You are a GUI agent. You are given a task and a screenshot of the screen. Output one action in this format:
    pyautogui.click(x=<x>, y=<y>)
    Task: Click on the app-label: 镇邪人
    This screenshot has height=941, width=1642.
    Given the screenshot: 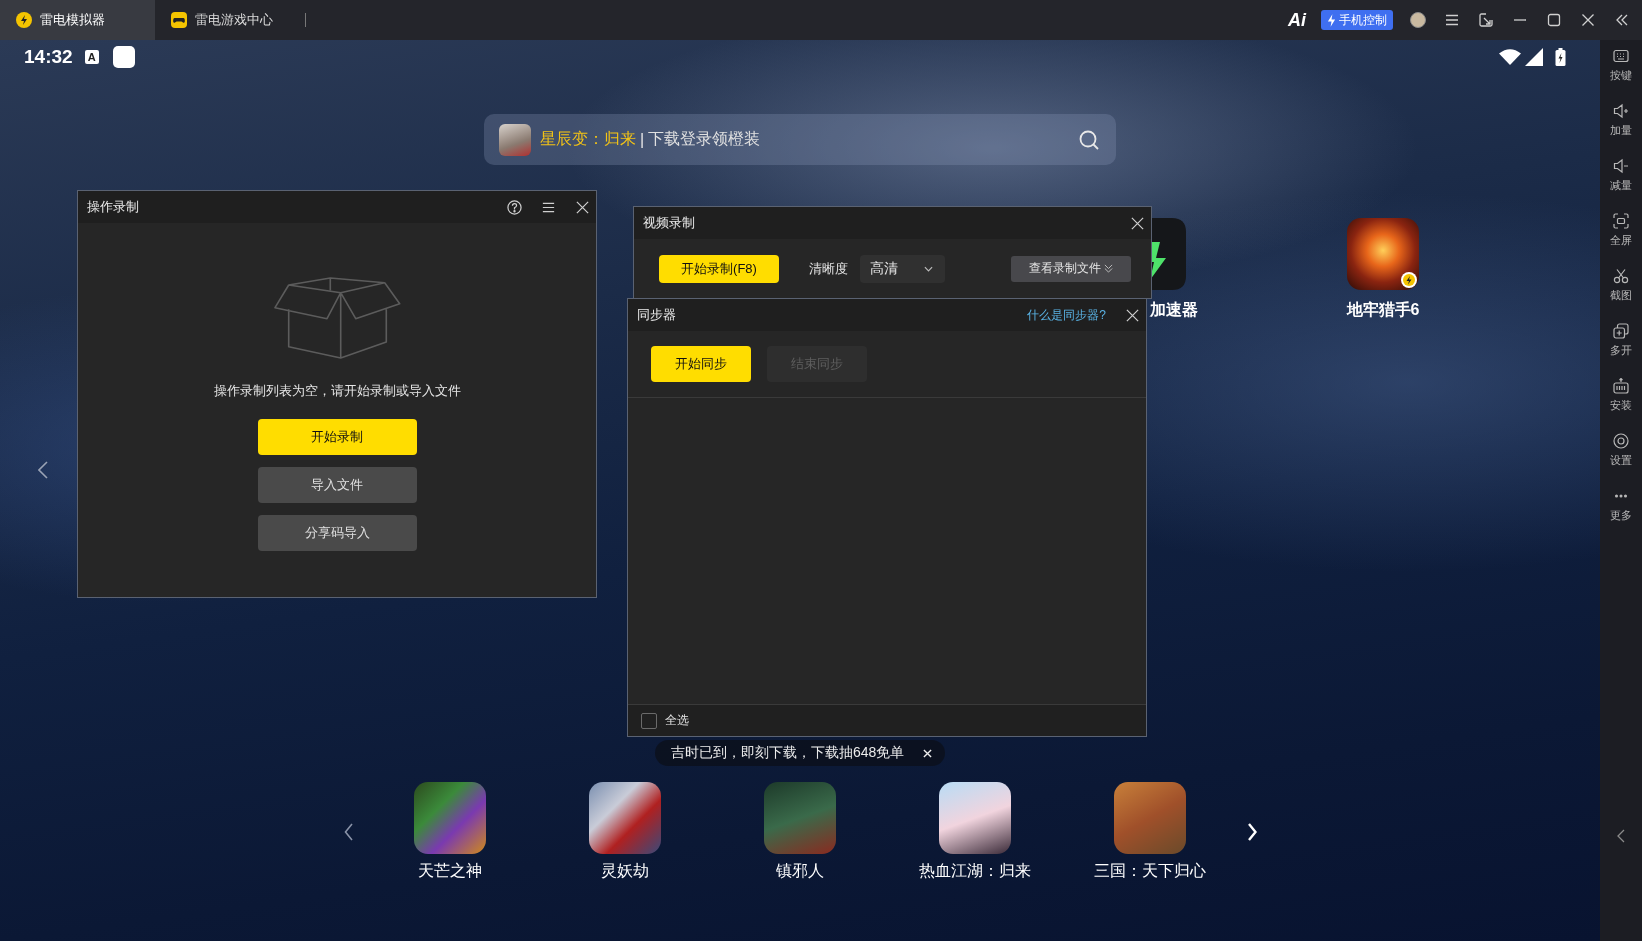 What is the action you would take?
    pyautogui.click(x=800, y=871)
    